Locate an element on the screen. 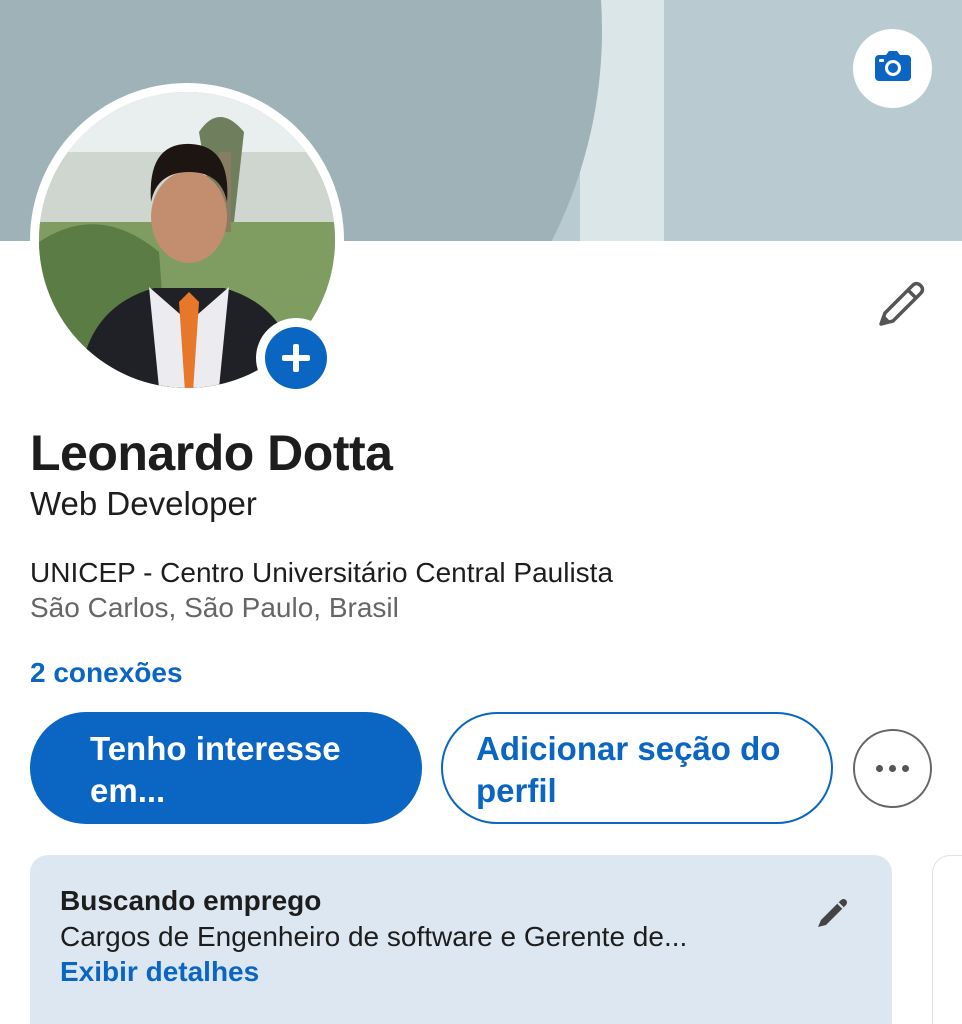 This screenshot has height=1024, width=962. ellipsis-icon is located at coordinates (892, 768).